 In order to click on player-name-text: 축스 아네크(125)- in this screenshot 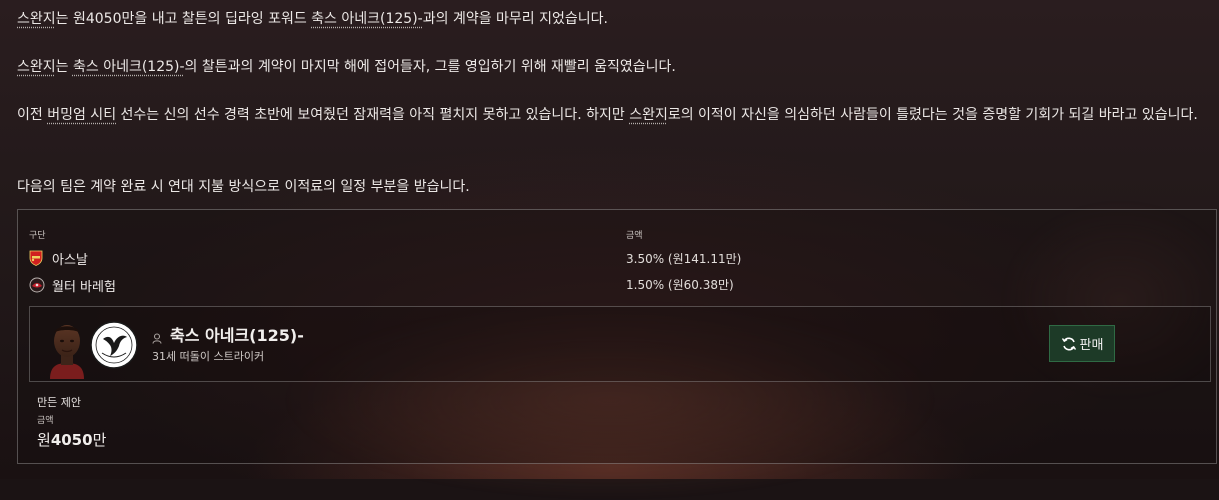, I will do `click(237, 335)`.